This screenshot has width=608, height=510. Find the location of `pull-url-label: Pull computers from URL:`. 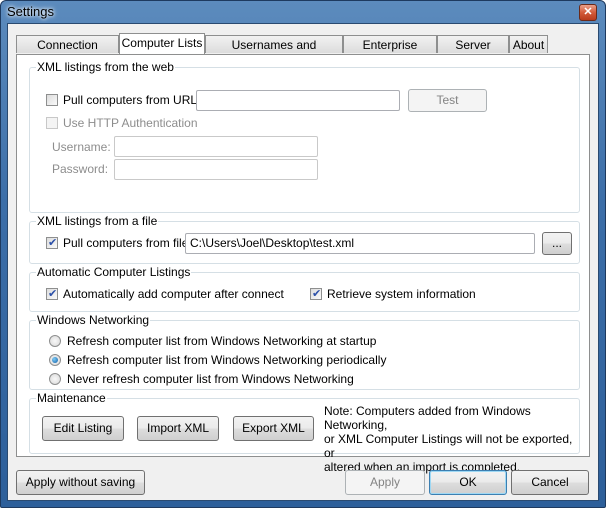

pull-url-label: Pull computers from URL: is located at coordinates (132, 100).